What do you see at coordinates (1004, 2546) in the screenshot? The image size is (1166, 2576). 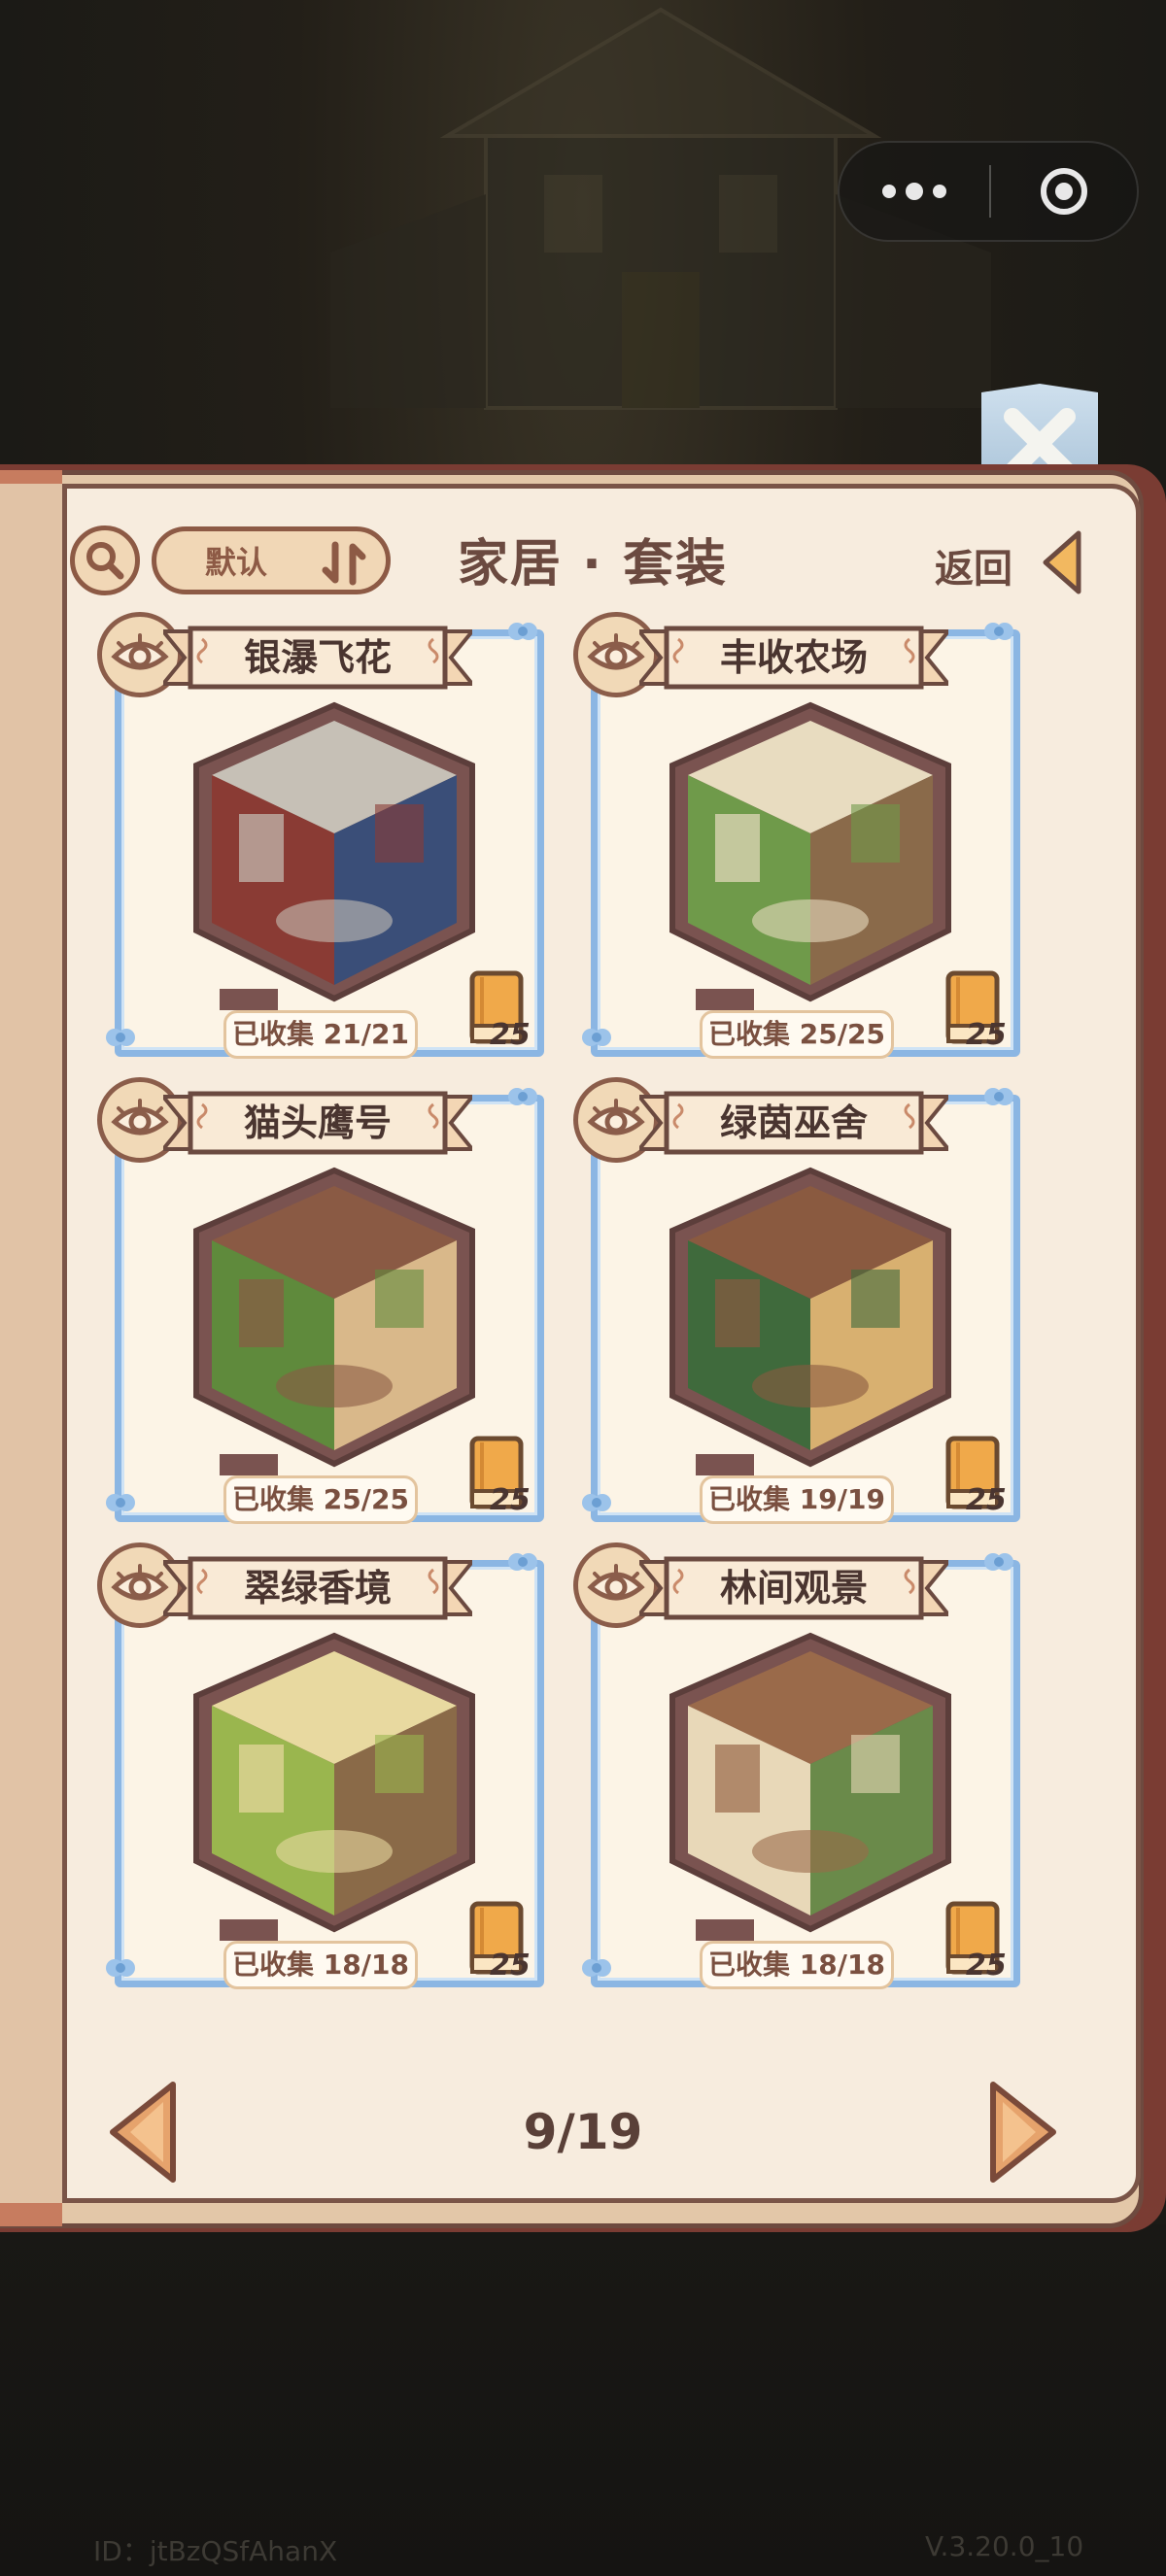 I see `version-label: V.3.20.0_10` at bounding box center [1004, 2546].